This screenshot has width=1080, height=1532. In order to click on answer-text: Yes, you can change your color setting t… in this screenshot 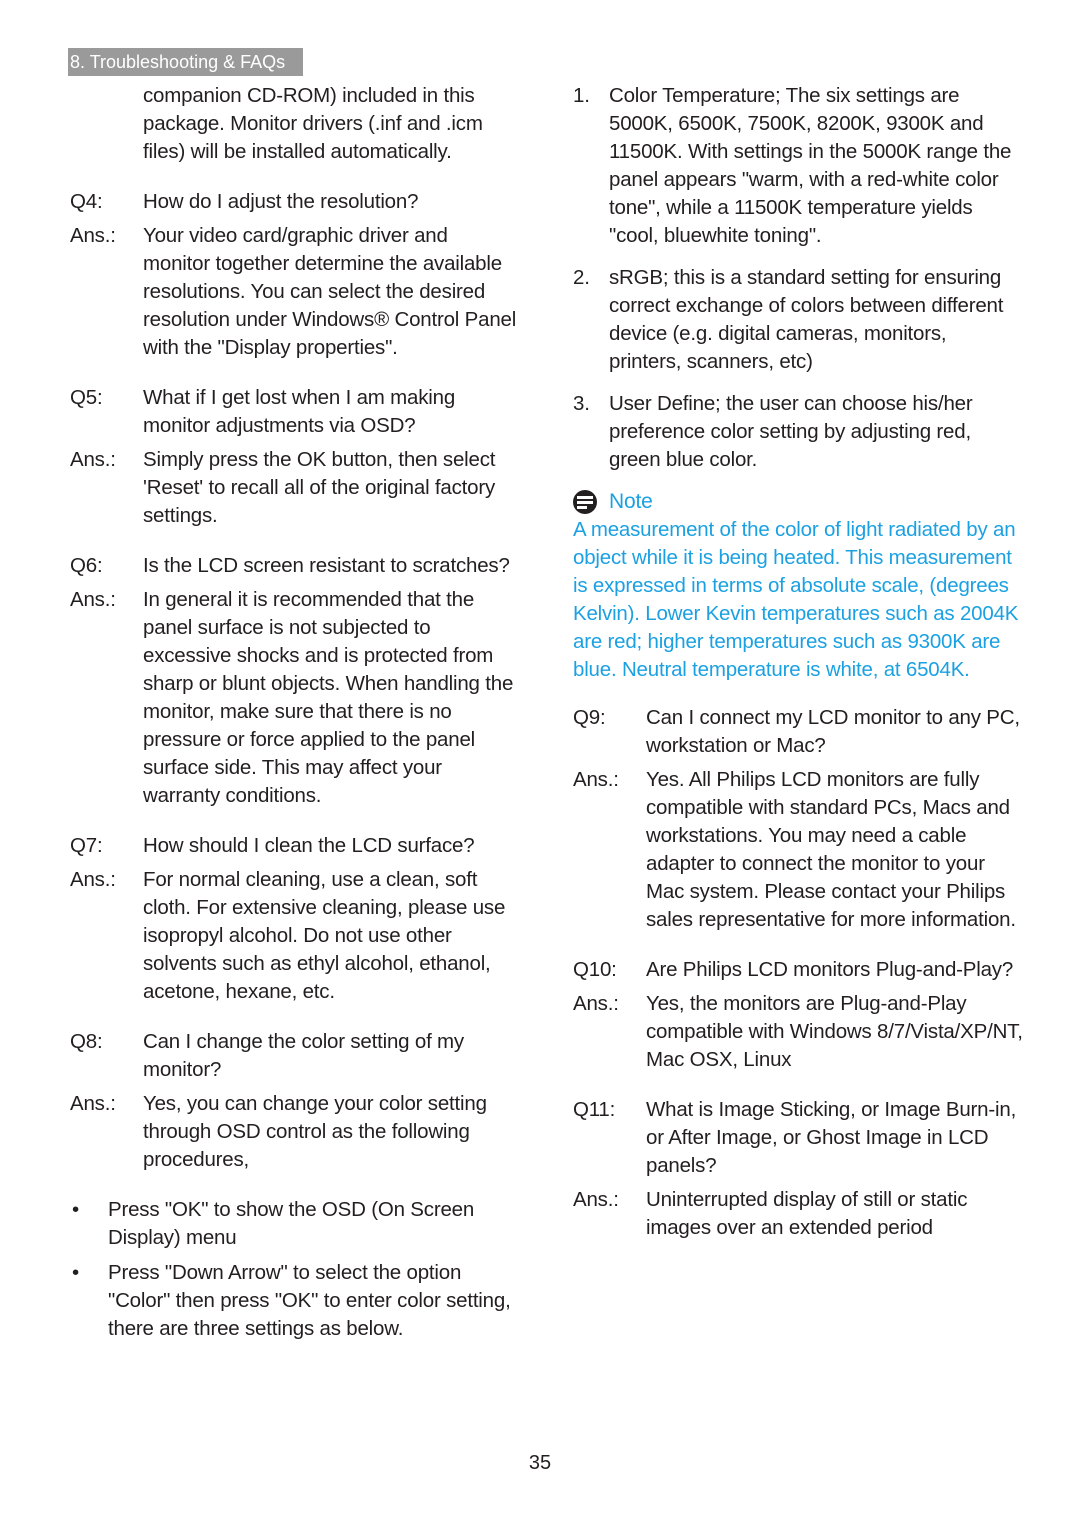, I will do `click(315, 1131)`.